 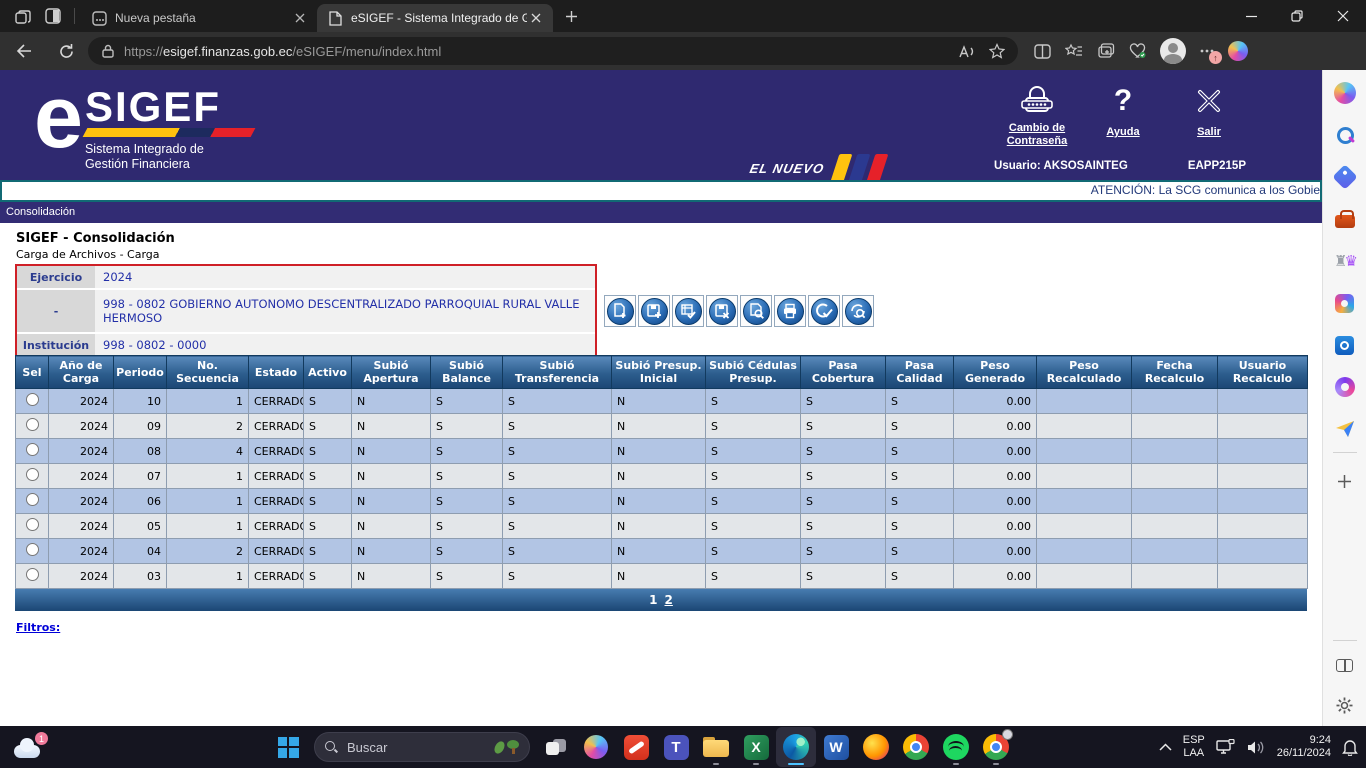 I want to click on notification-bell-icon, so click(x=1350, y=747).